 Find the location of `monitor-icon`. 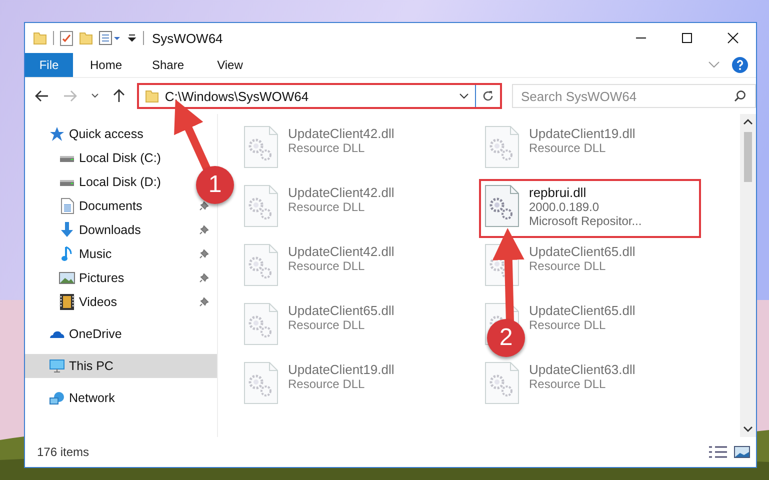

monitor-icon is located at coordinates (57, 366).